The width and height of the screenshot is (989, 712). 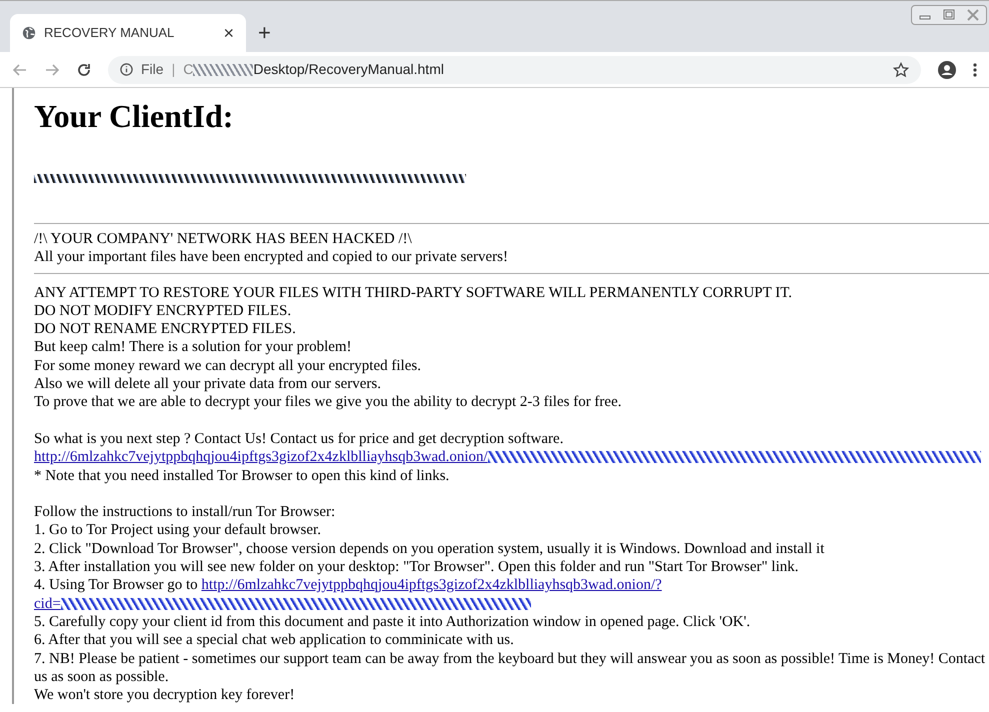 I want to click on close-tab-button: ×, so click(x=228, y=33).